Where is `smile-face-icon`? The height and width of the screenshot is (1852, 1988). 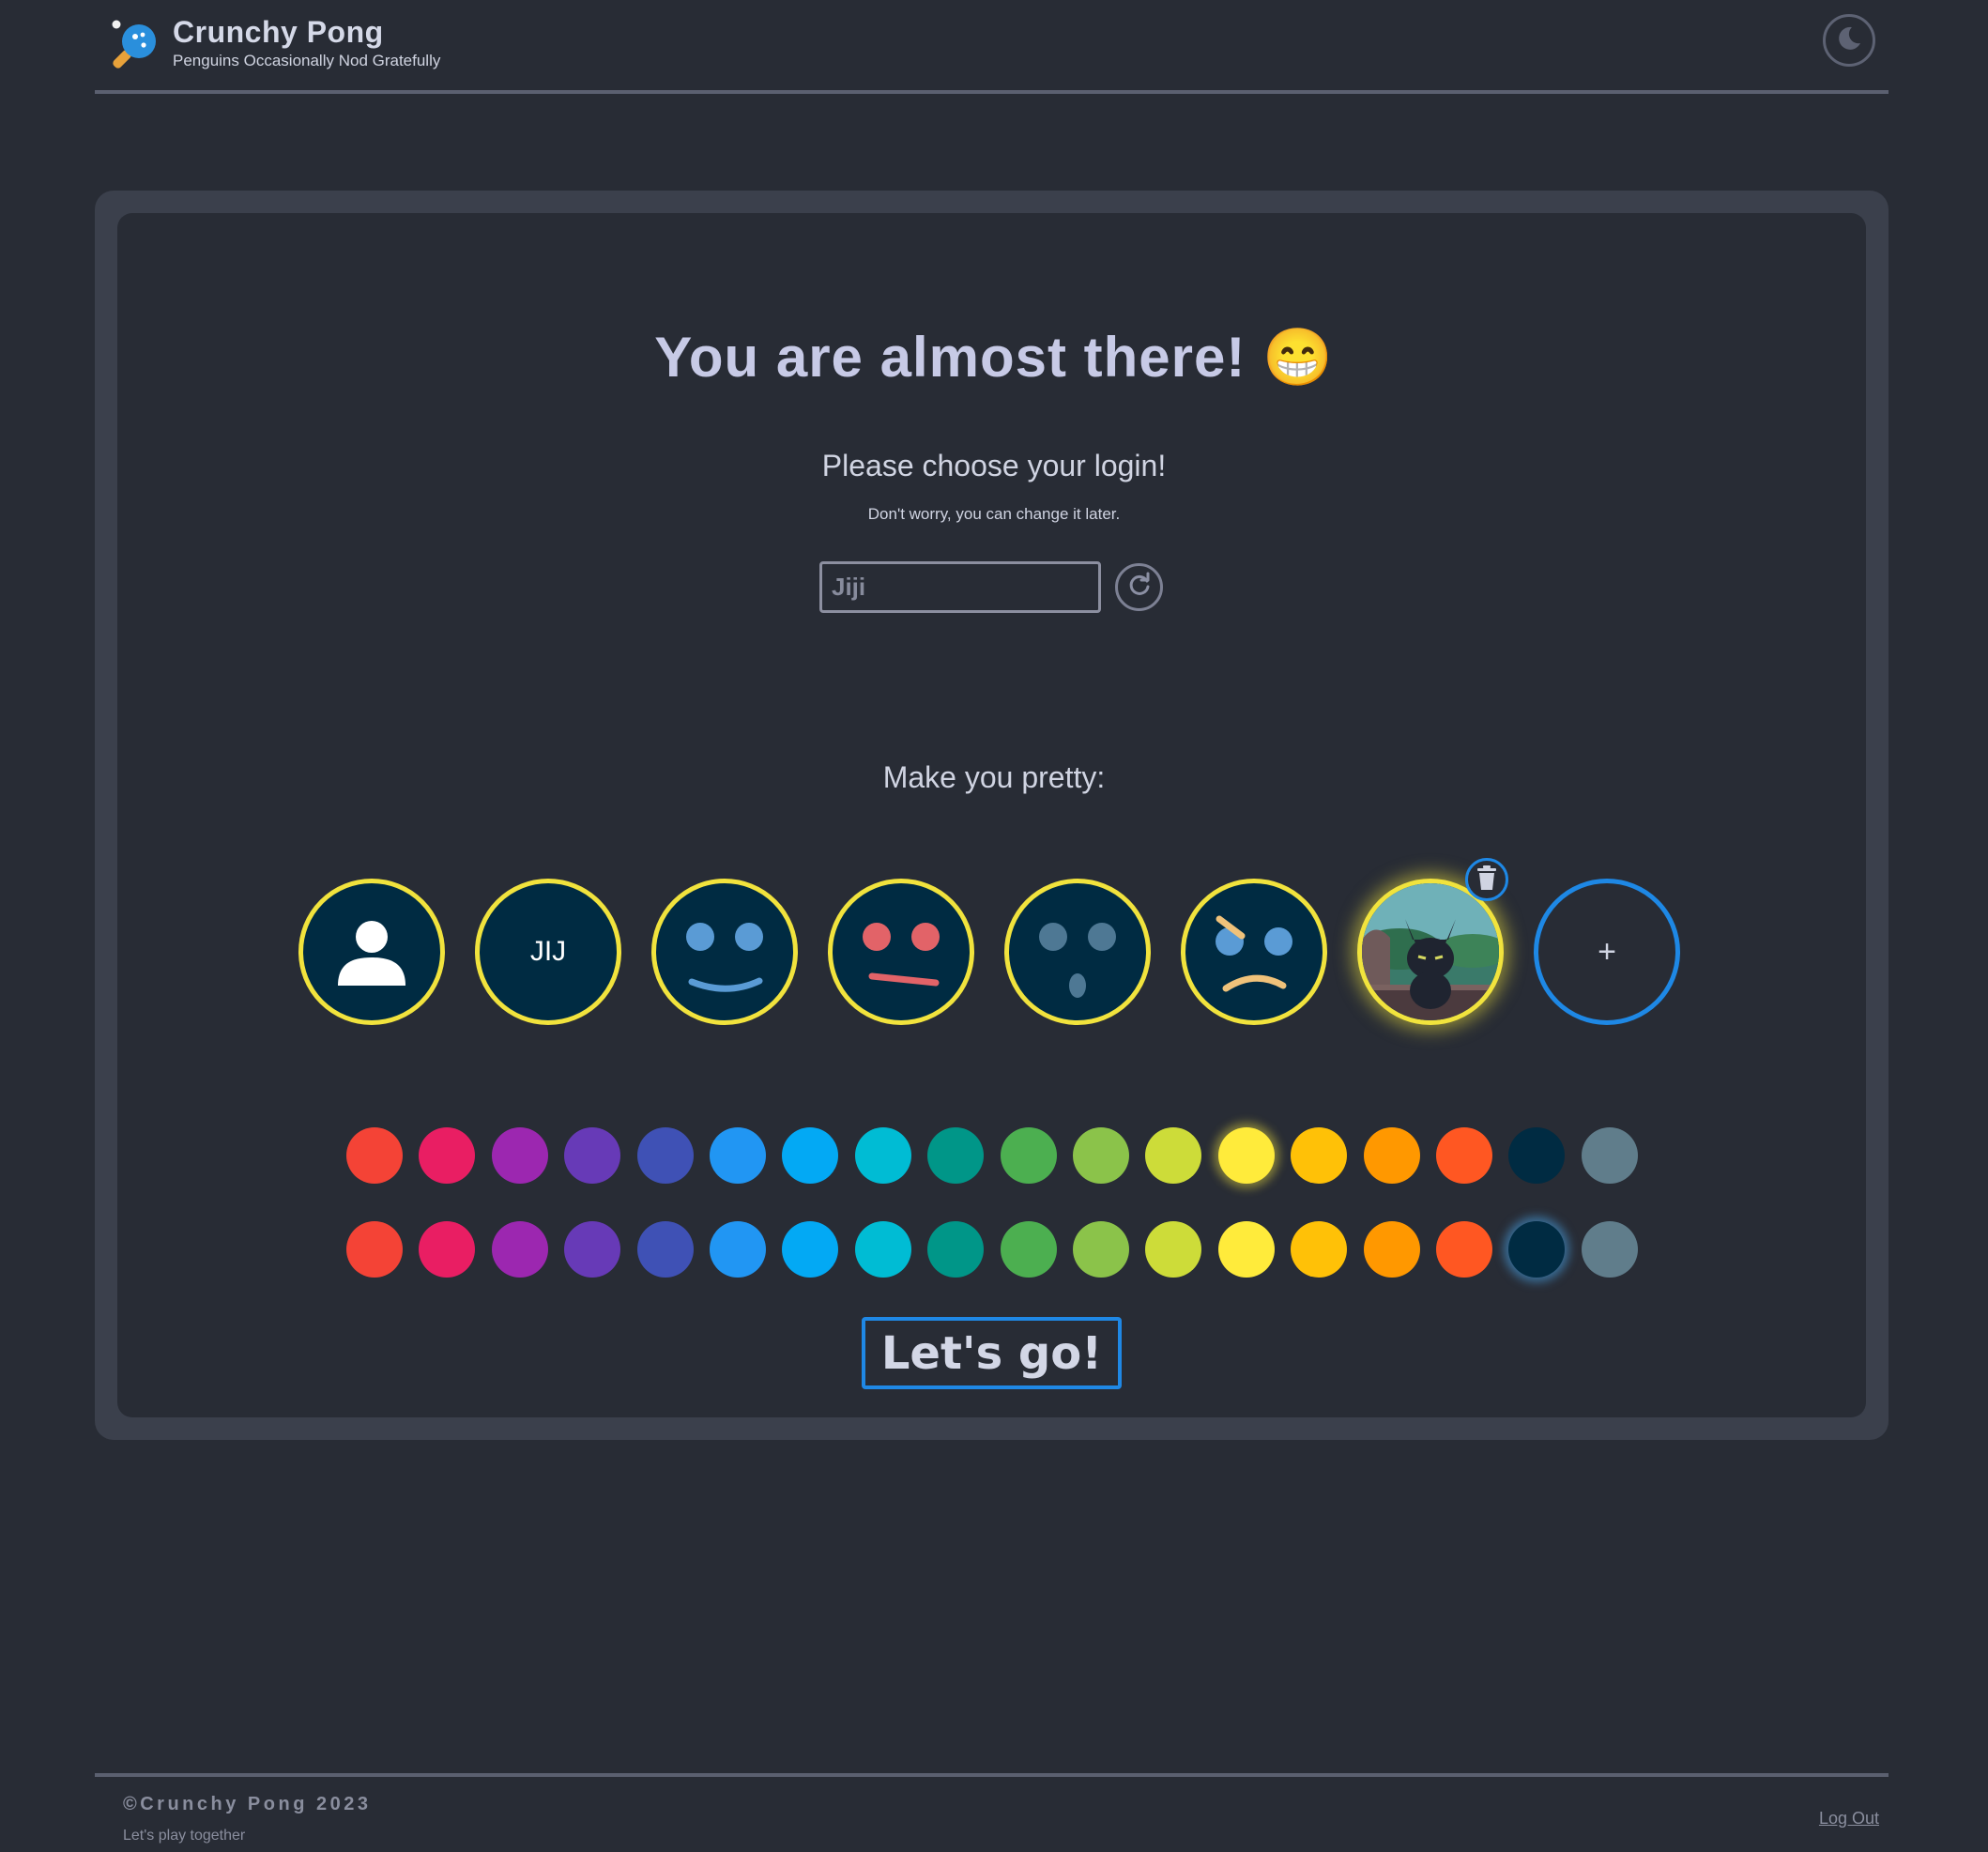 smile-face-icon is located at coordinates (724, 952).